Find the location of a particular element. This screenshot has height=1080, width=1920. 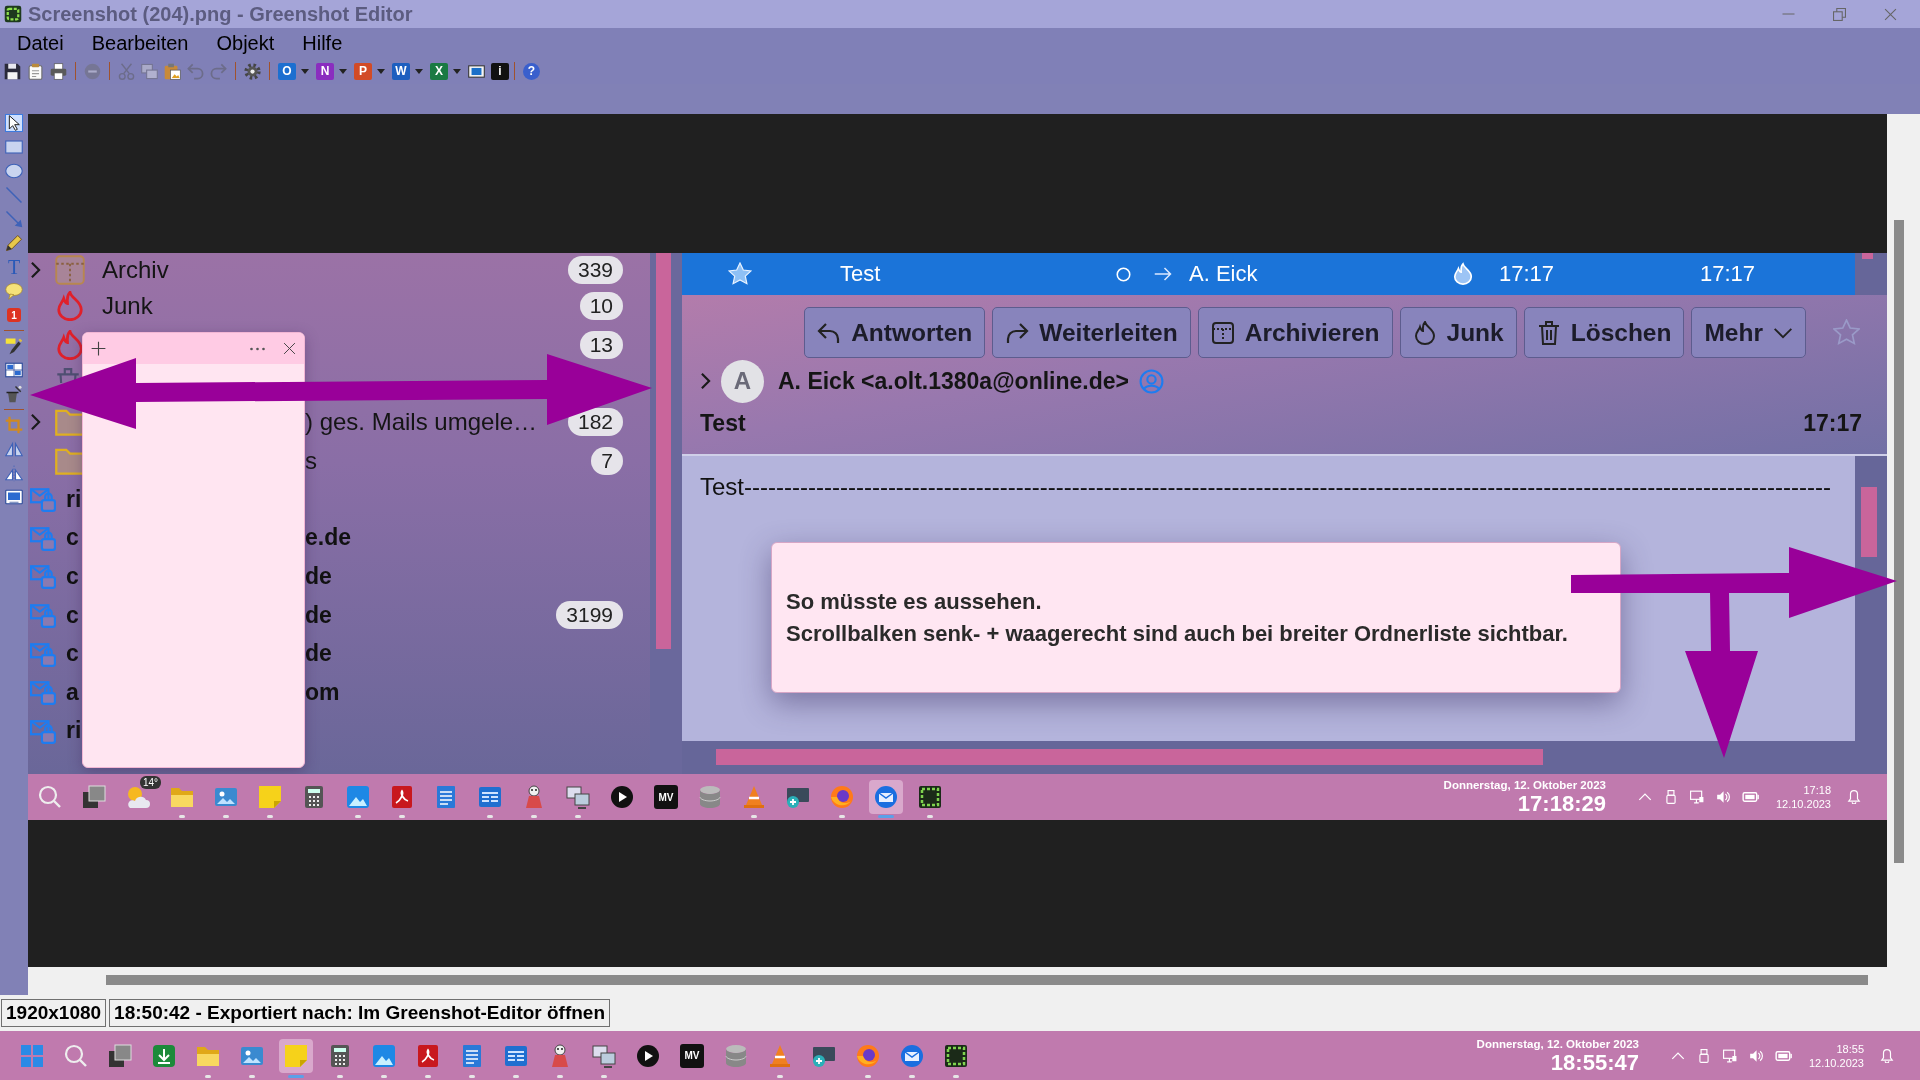

folder-icon is located at coordinates (182, 797).